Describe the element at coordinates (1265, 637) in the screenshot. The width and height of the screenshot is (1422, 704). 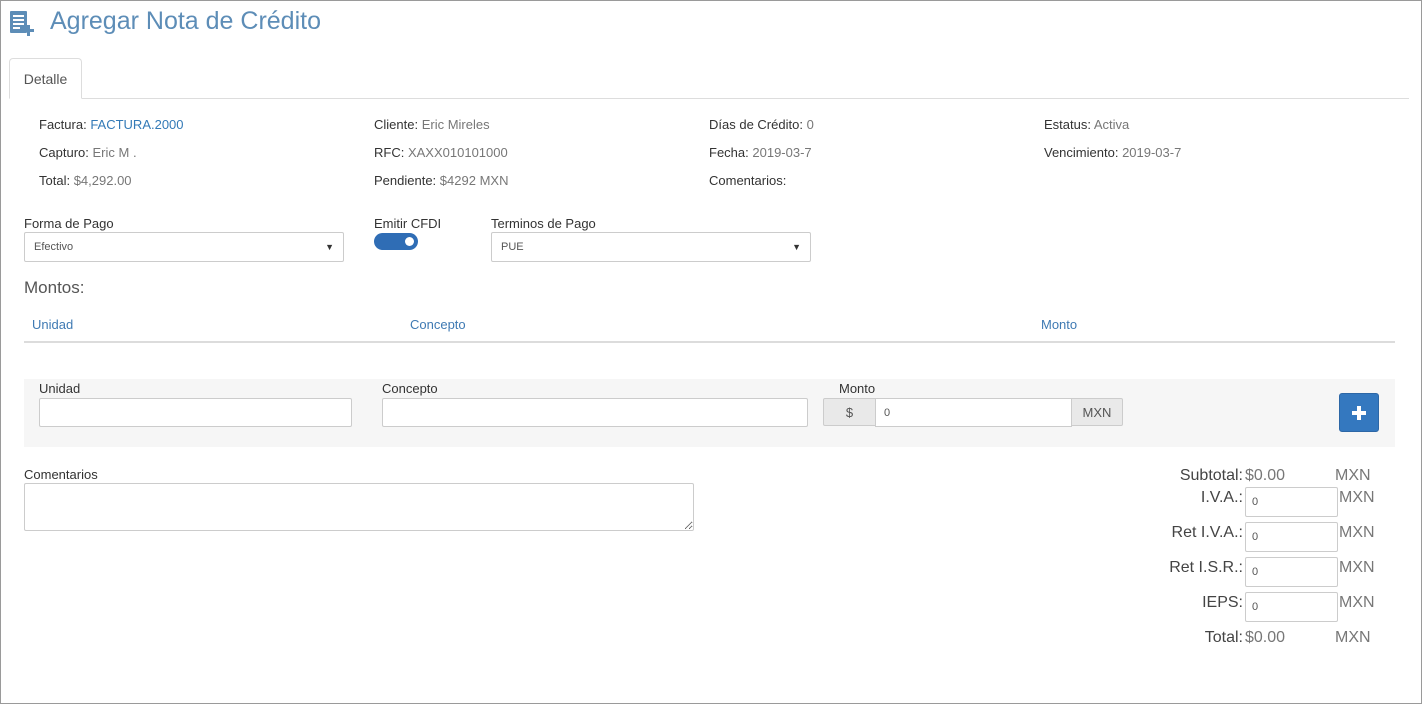
I see `total-value: $0.00` at that location.